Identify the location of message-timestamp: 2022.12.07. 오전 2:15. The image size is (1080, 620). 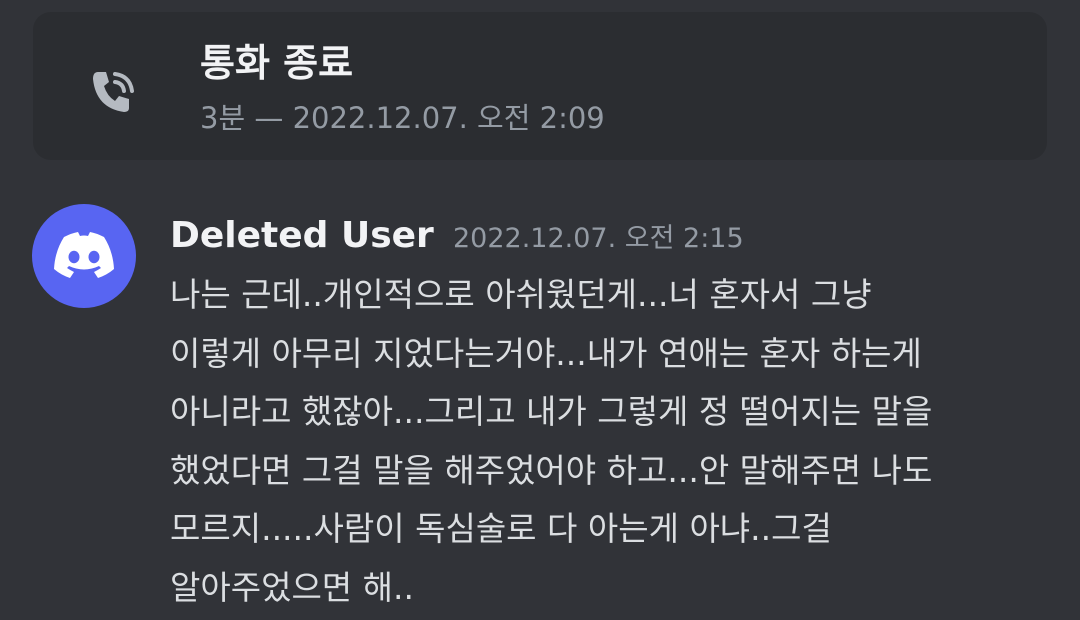
(598, 238).